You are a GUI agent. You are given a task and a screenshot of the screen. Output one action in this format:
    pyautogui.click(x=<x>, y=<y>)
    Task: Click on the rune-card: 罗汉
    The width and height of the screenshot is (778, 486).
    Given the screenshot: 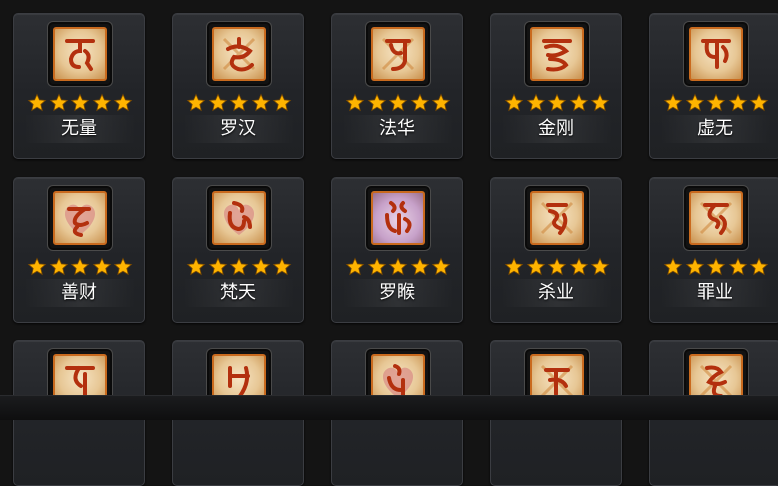 What is the action you would take?
    pyautogui.click(x=238, y=86)
    